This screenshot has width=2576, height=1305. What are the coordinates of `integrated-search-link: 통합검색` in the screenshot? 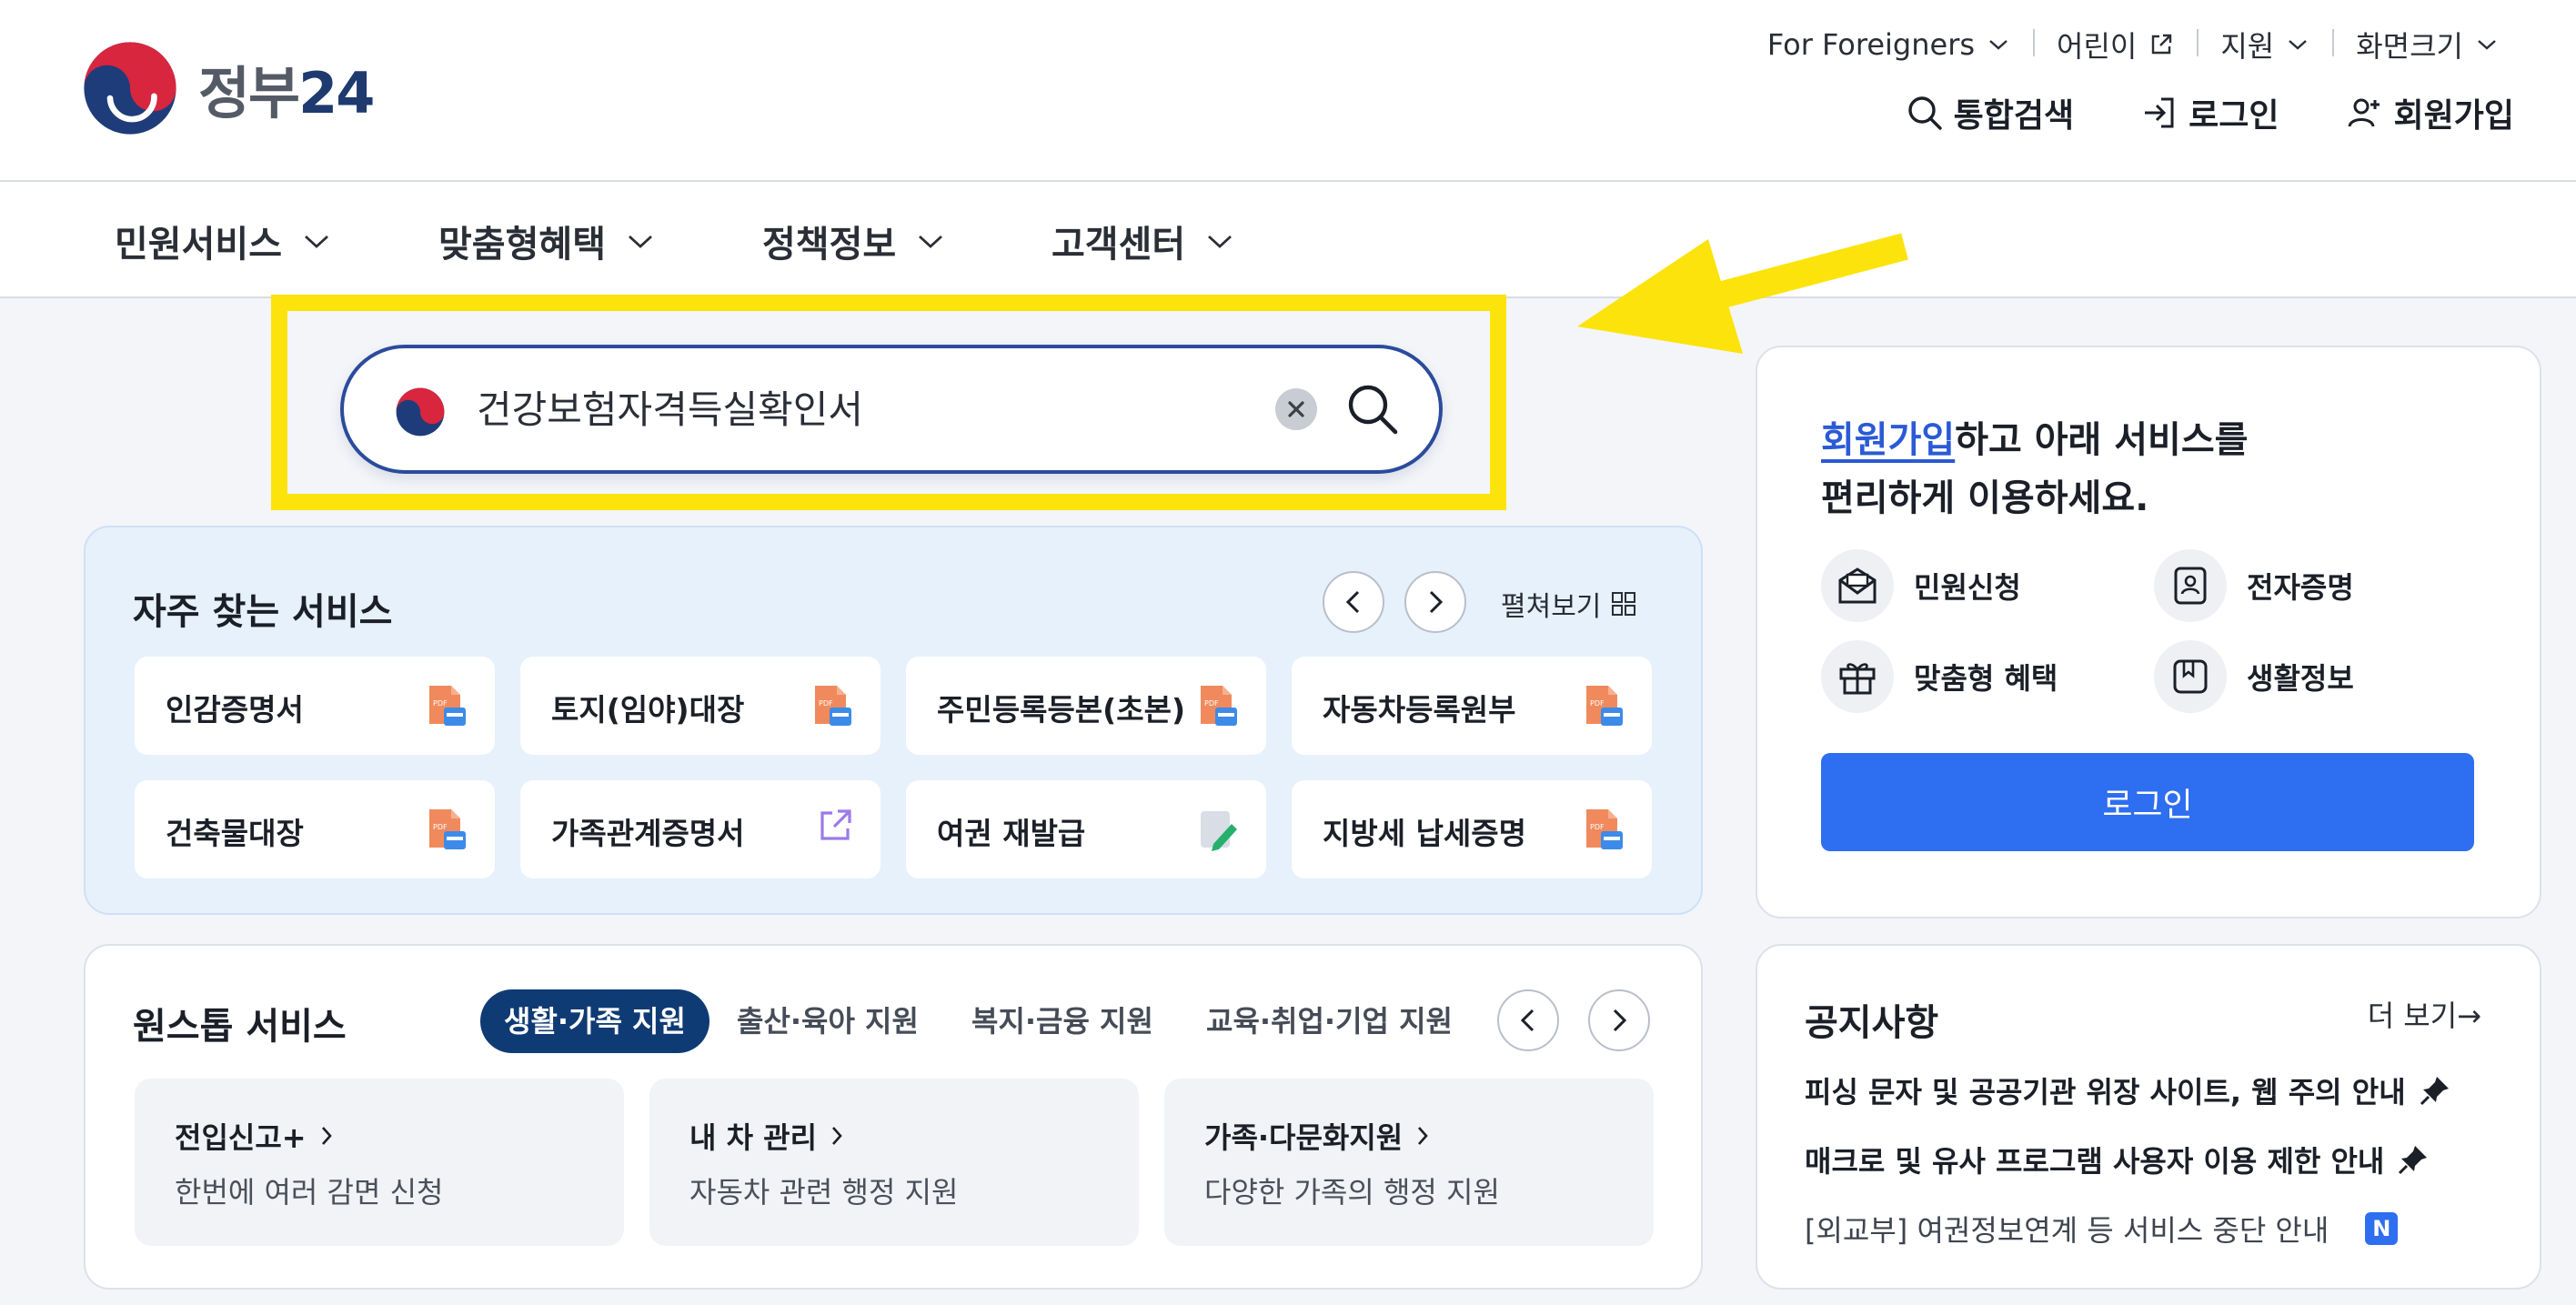 It's located at (1990, 112).